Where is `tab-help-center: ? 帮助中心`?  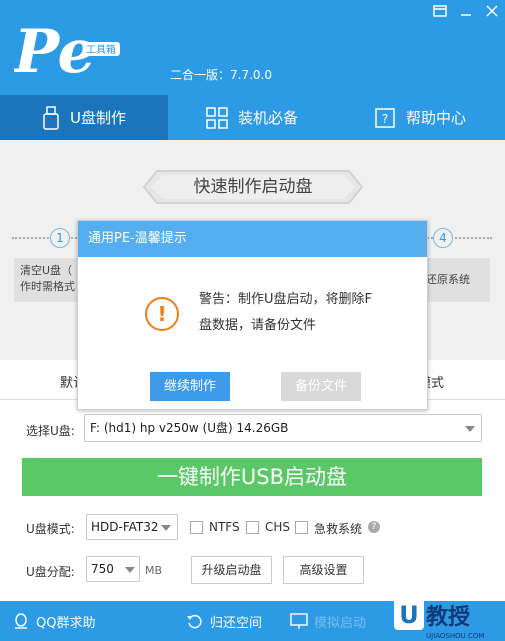 tab-help-center: ? 帮助中心 is located at coordinates (420, 117).